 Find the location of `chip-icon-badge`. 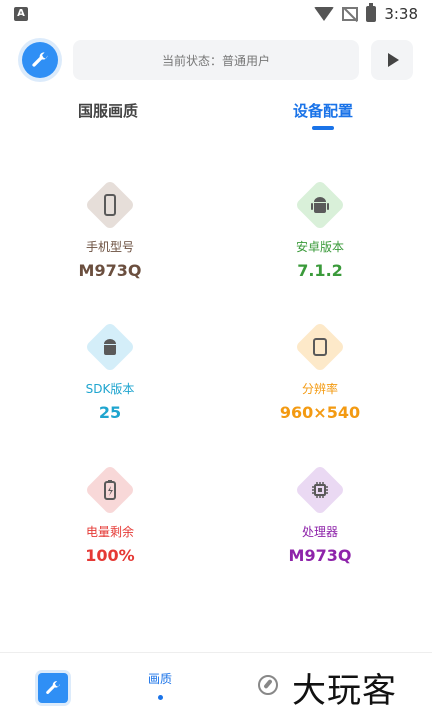

chip-icon-badge is located at coordinates (320, 490).